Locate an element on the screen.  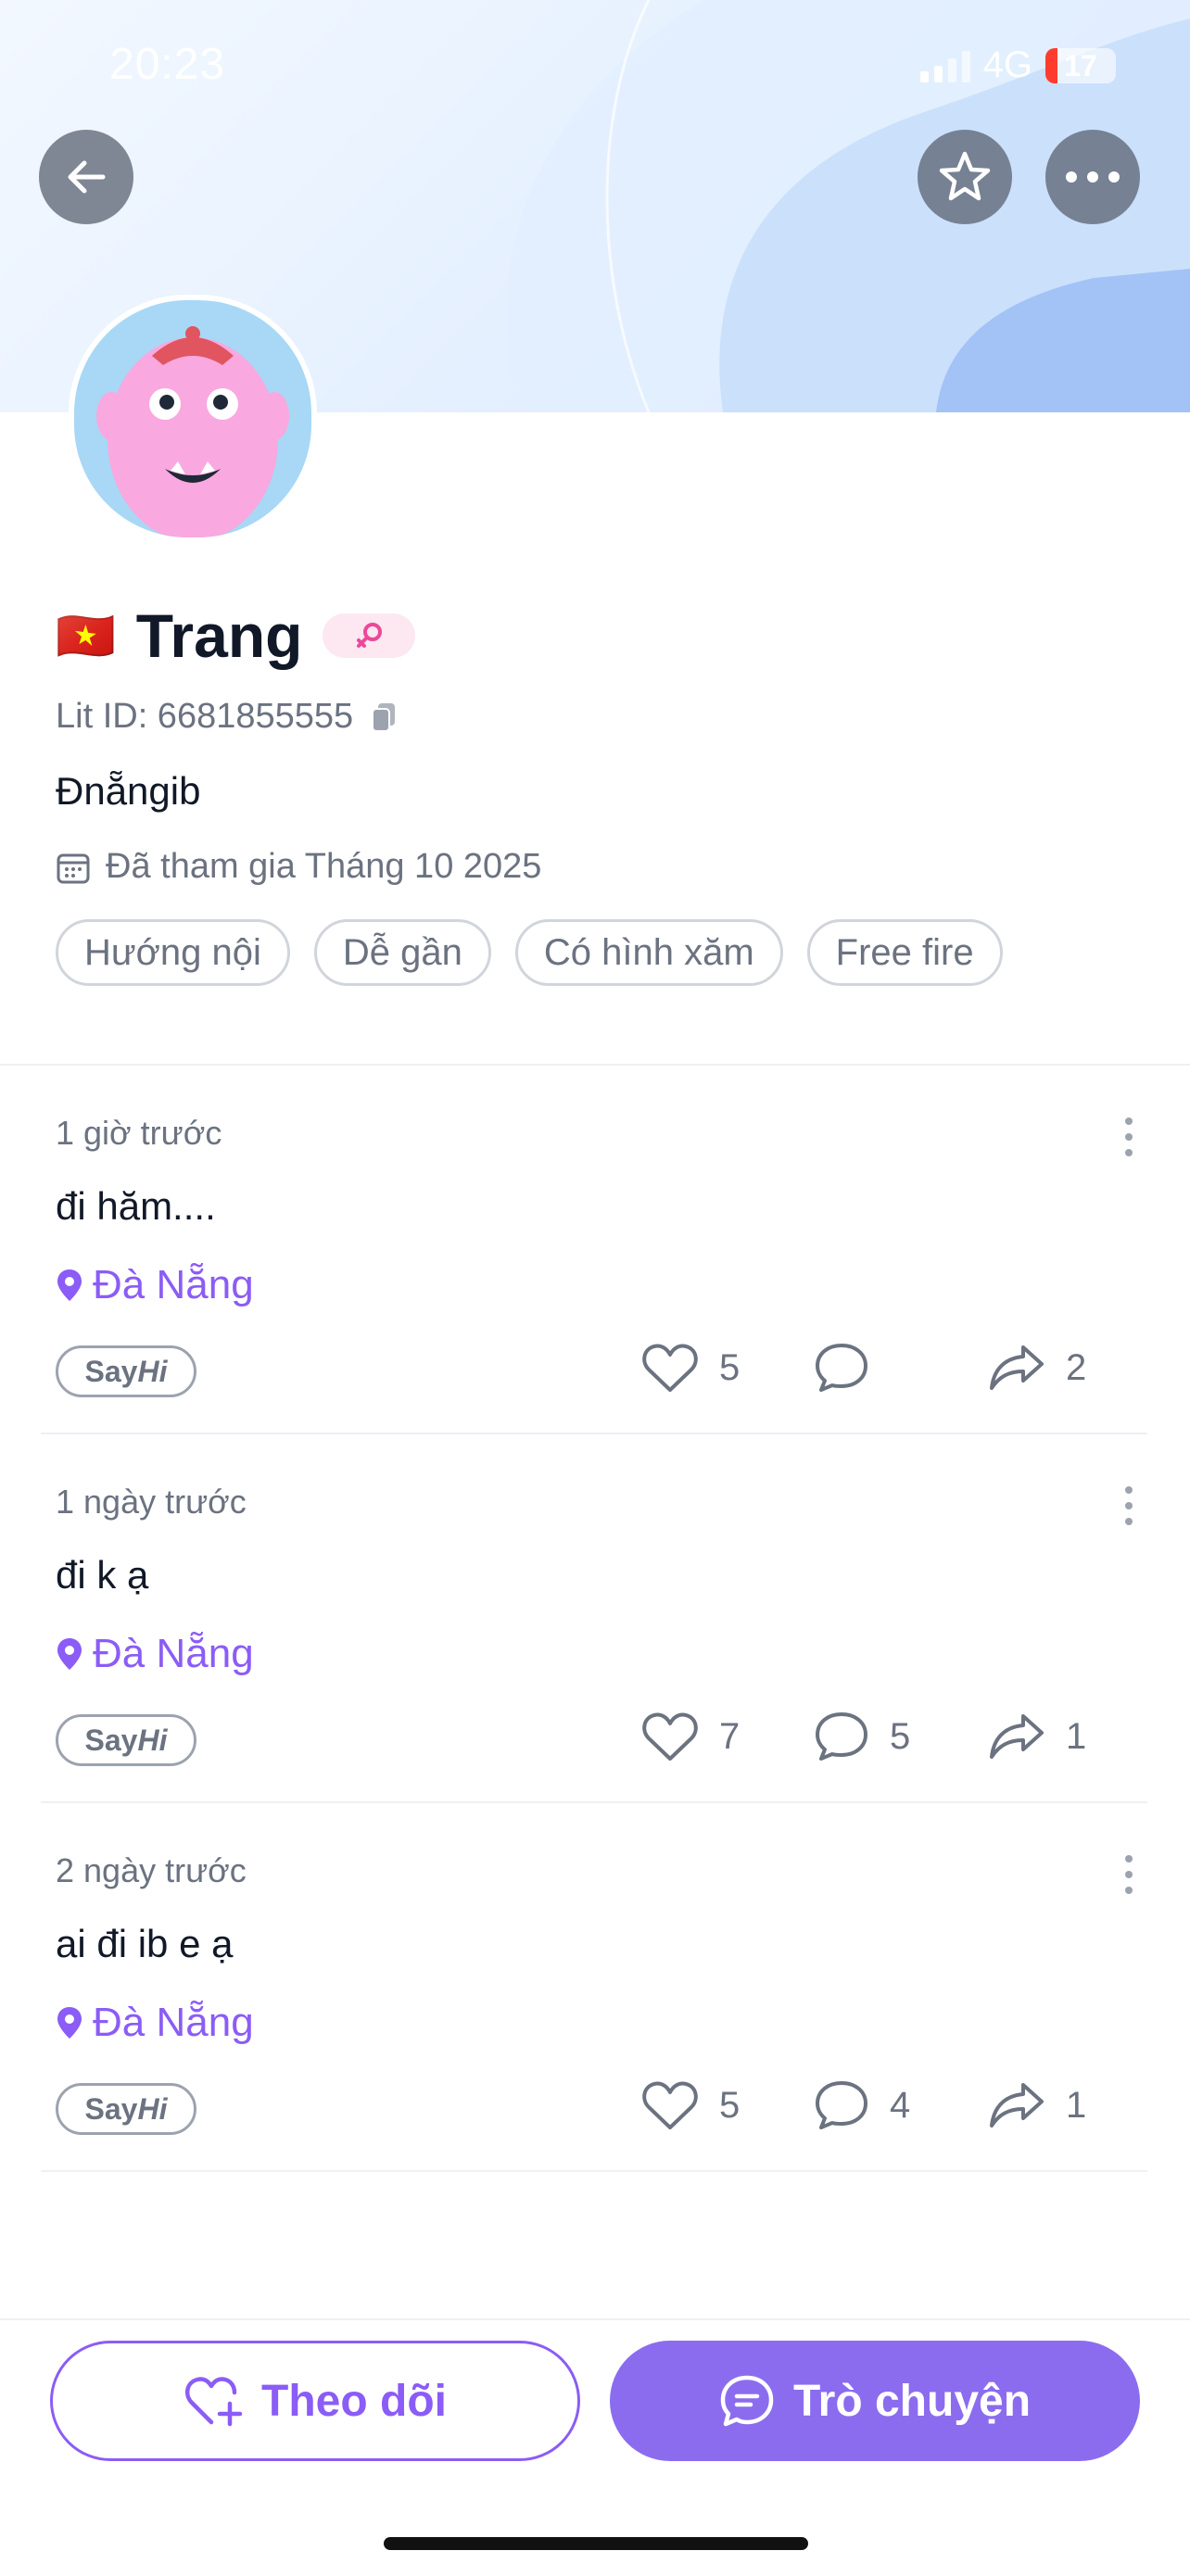
tag: Dễ gần is located at coordinates (402, 953).